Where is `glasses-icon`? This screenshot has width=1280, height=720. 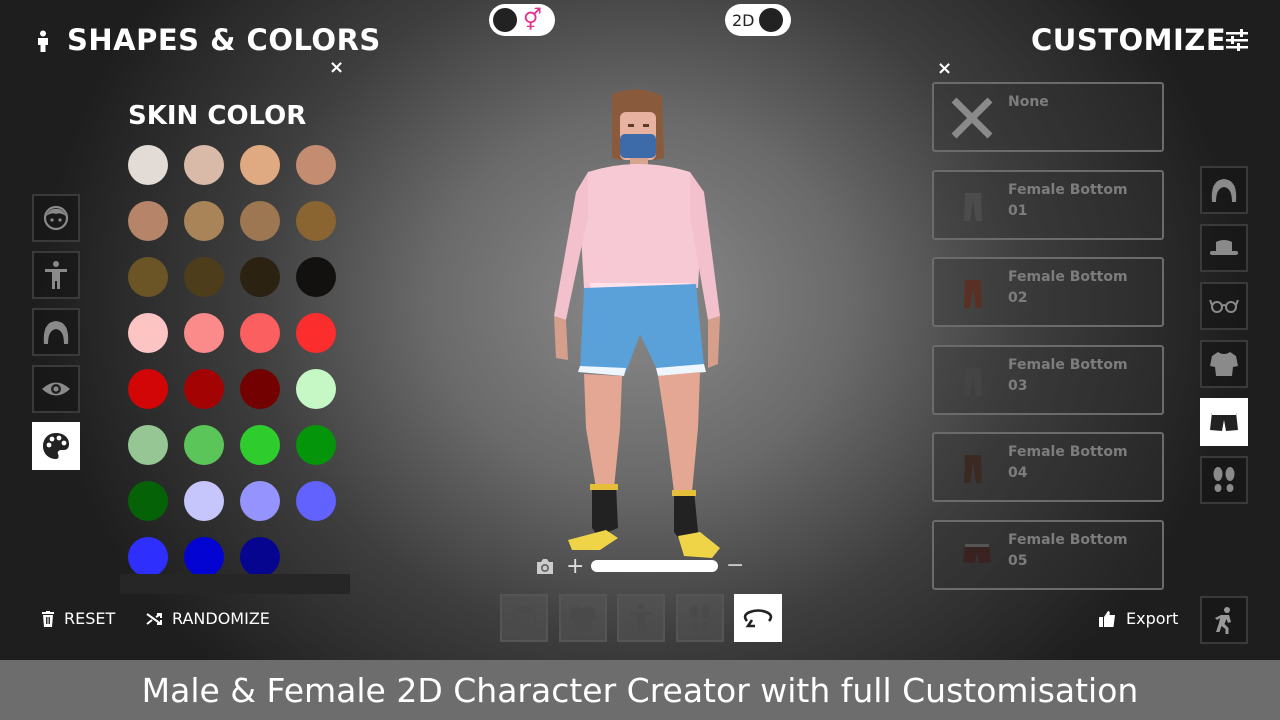 glasses-icon is located at coordinates (1224, 306).